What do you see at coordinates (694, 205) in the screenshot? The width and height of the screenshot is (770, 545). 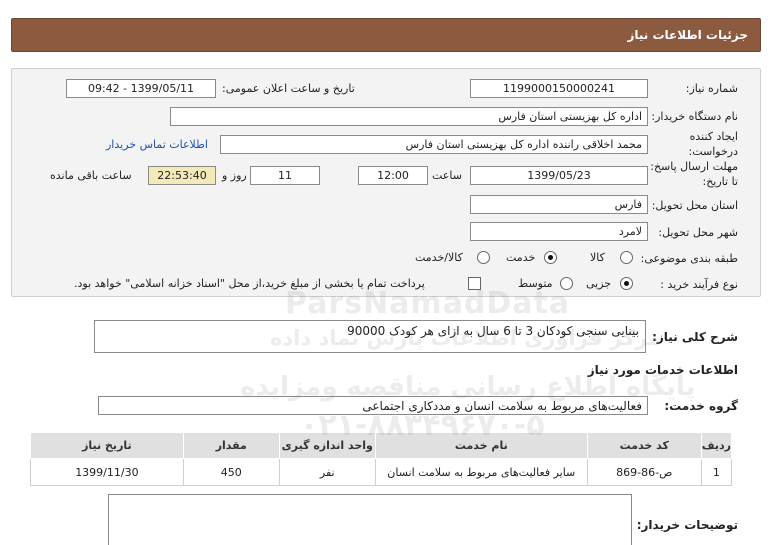 I see `province-label: استان محل تحویل:` at bounding box center [694, 205].